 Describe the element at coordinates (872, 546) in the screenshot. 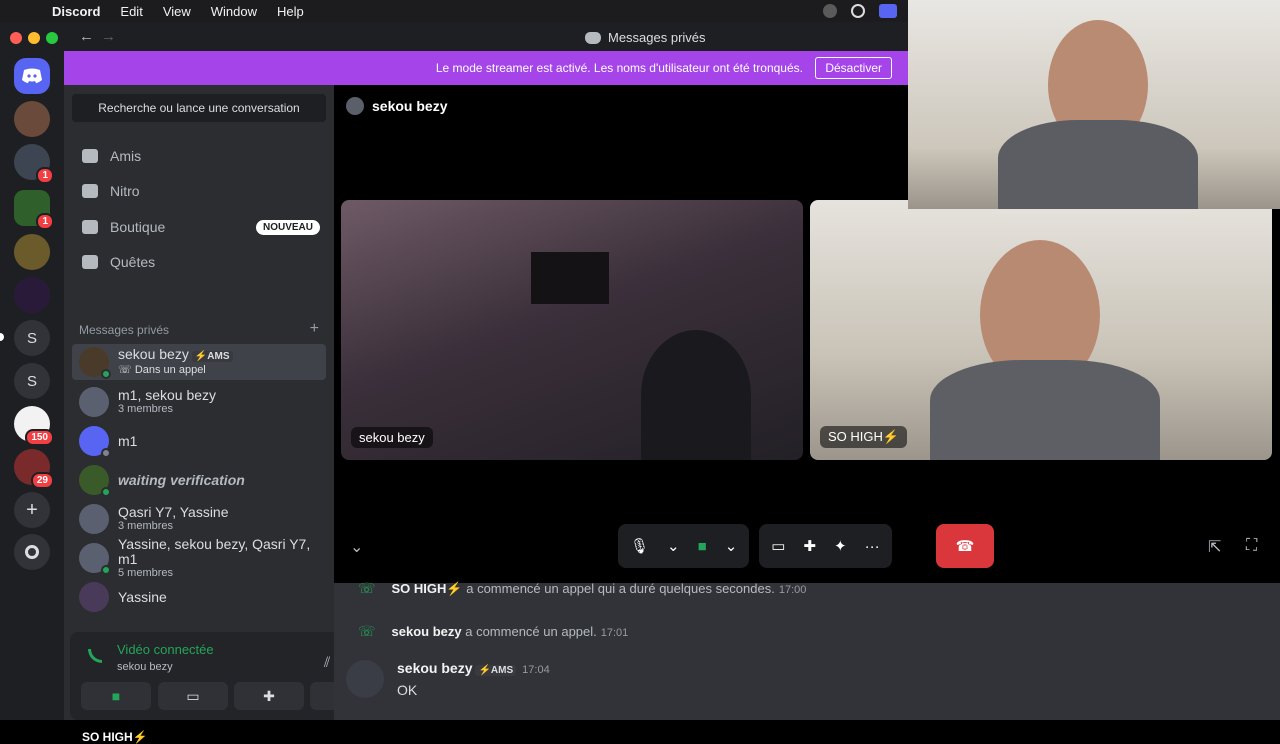

I see `more-options-icon: ···` at that location.